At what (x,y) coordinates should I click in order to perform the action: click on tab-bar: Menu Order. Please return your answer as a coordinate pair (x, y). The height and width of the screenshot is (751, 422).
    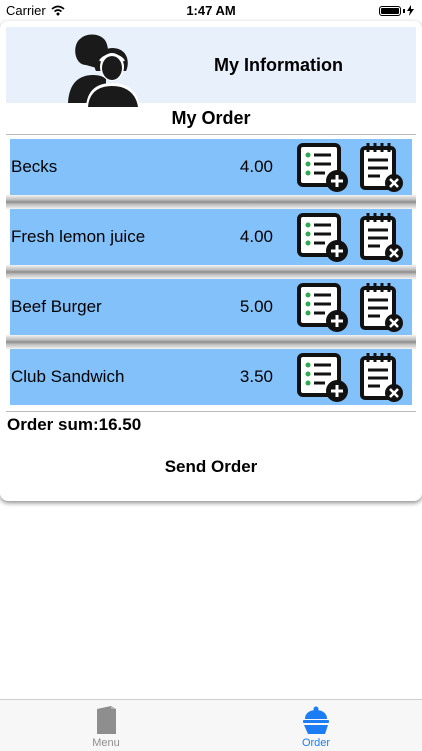
    Looking at the image, I should click on (211, 725).